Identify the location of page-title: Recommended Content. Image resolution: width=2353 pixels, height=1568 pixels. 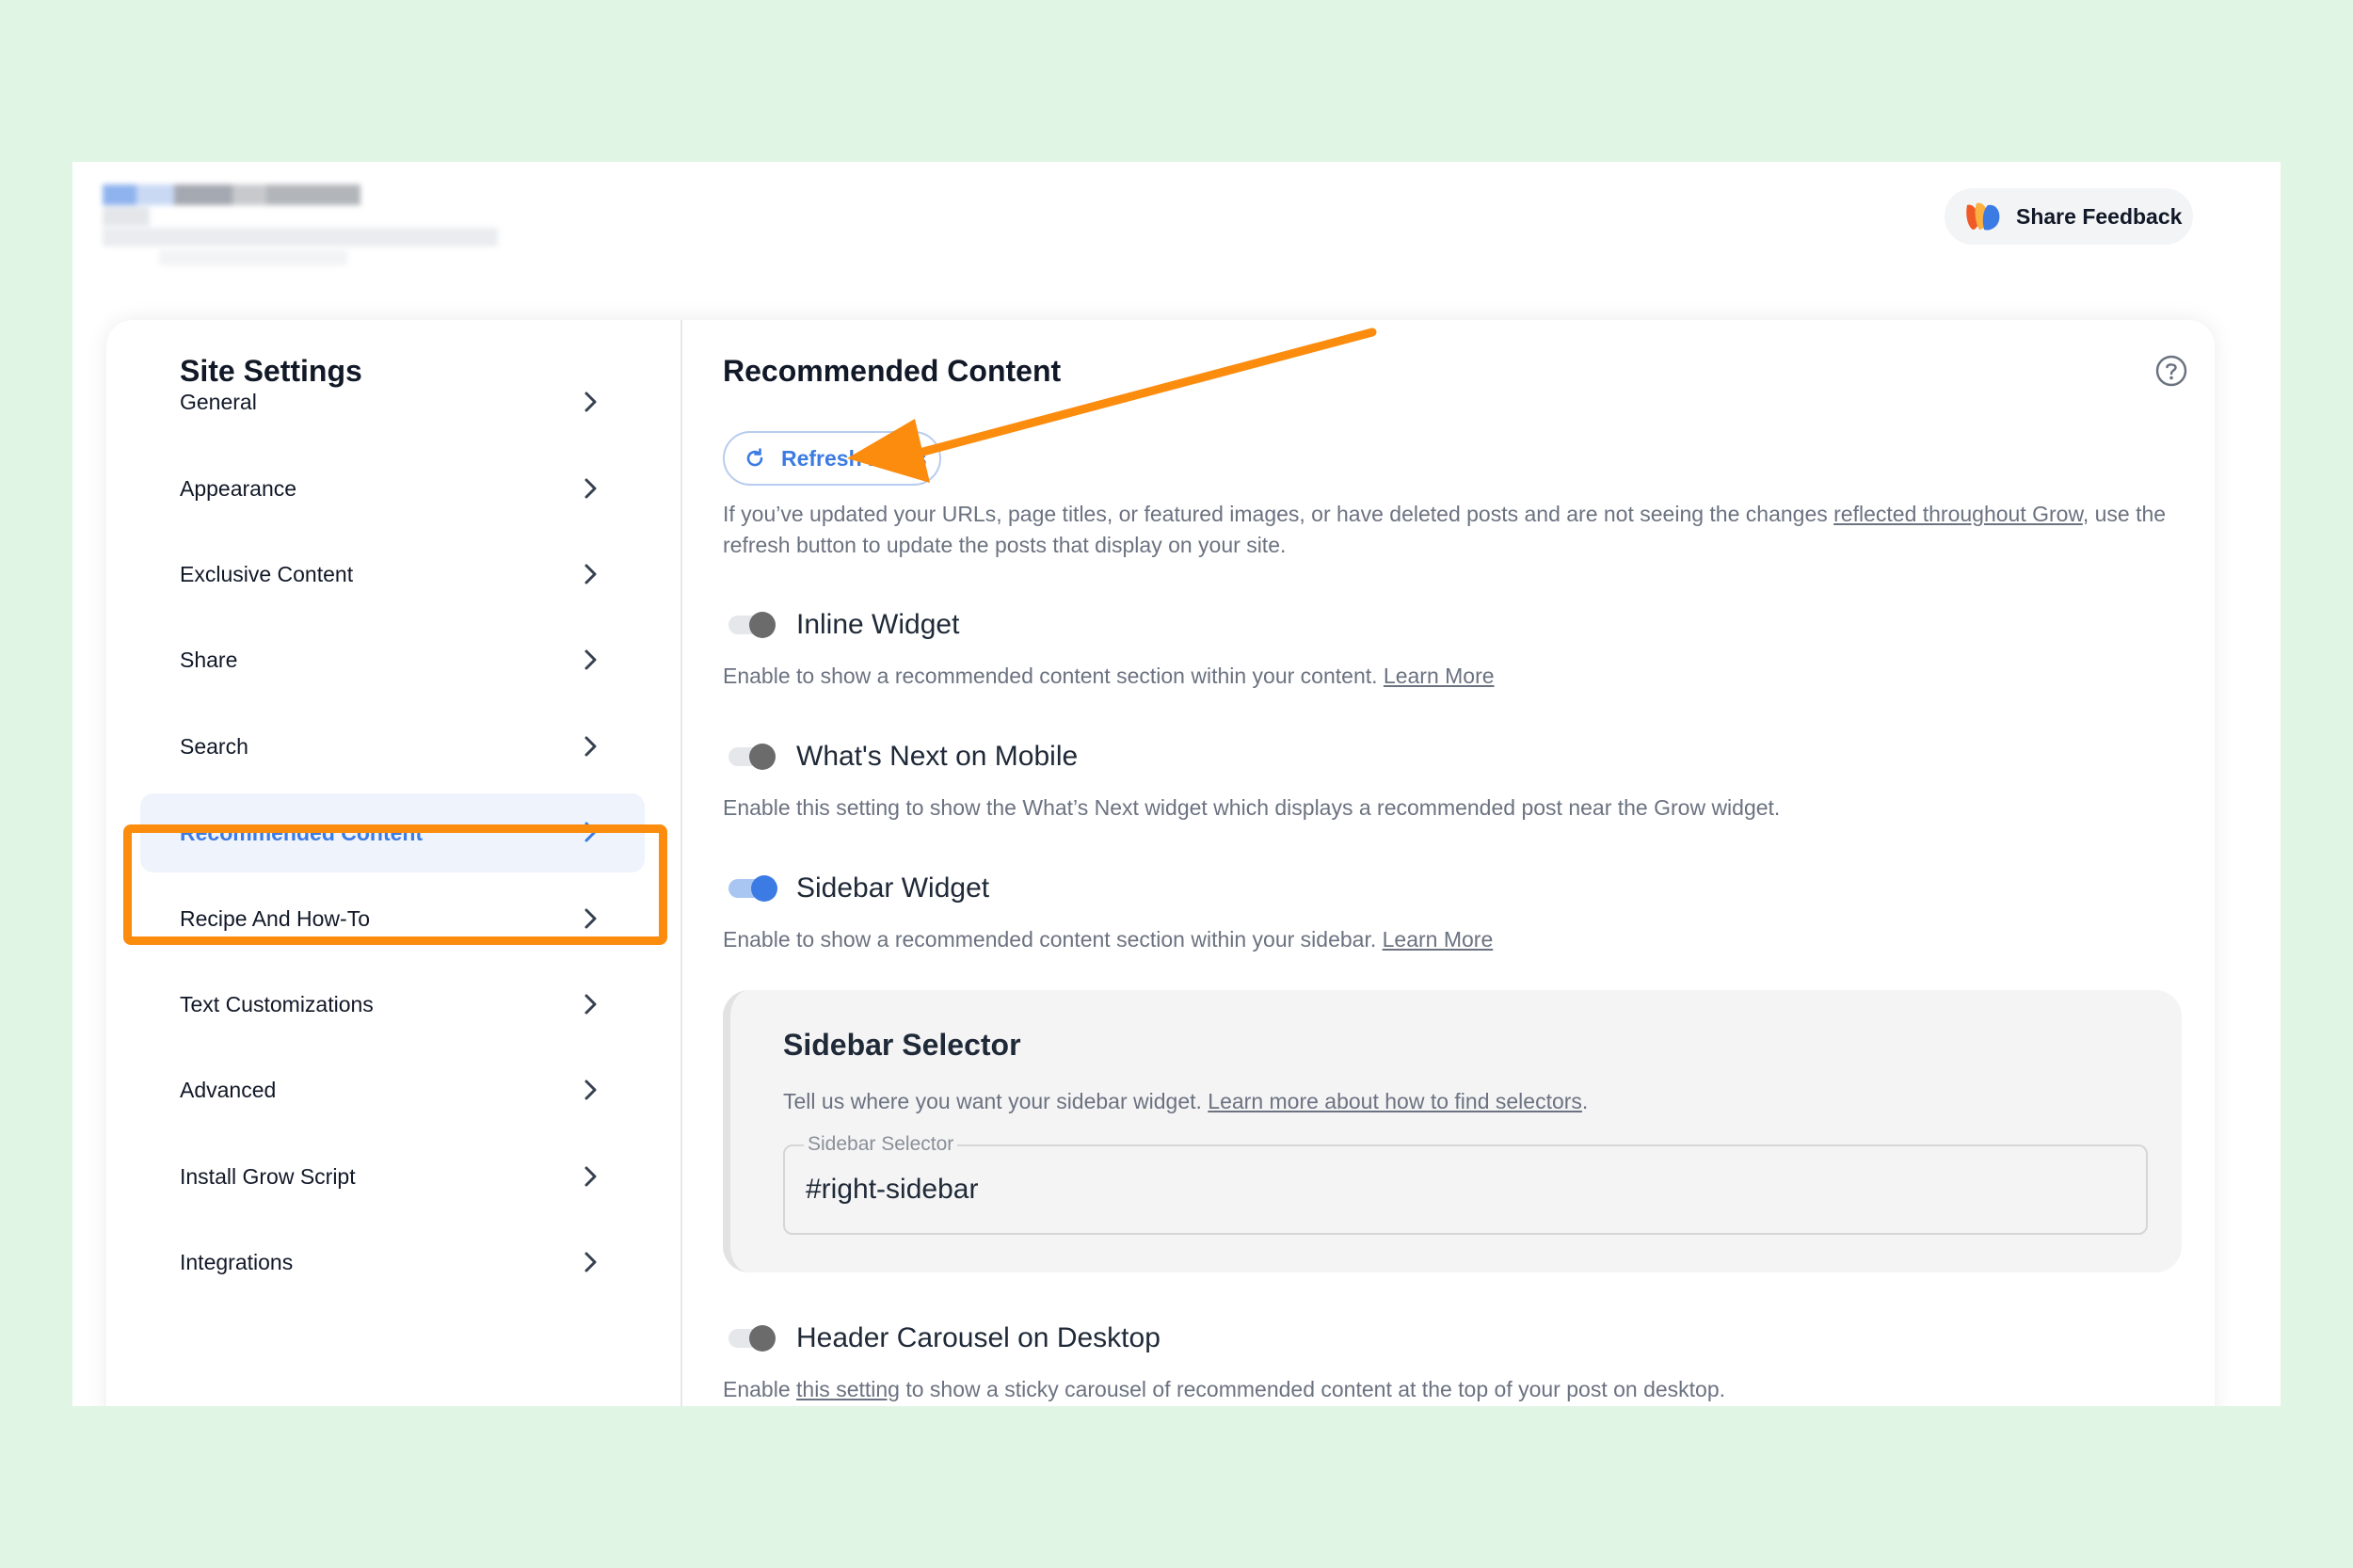
(893, 371).